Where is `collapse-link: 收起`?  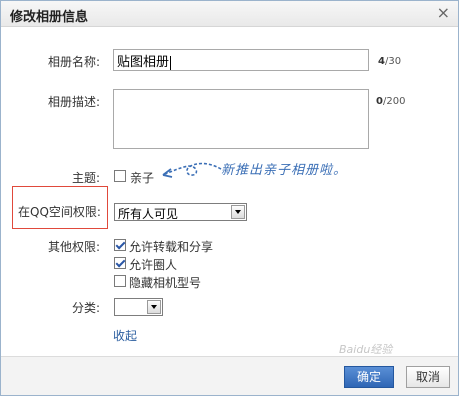 collapse-link: 收起 is located at coordinates (125, 335).